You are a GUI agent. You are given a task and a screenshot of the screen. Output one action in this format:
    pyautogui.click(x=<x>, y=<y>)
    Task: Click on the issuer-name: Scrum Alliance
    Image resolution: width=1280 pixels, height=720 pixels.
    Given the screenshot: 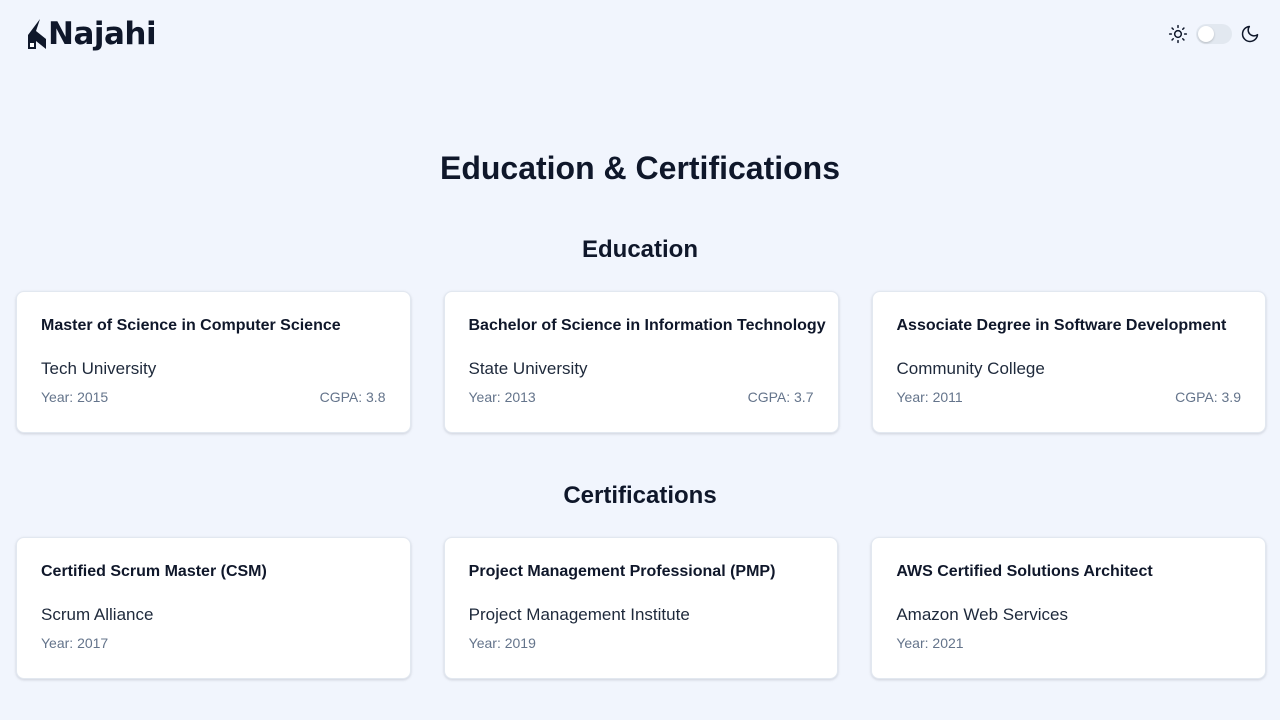 What is the action you would take?
    pyautogui.click(x=97, y=614)
    